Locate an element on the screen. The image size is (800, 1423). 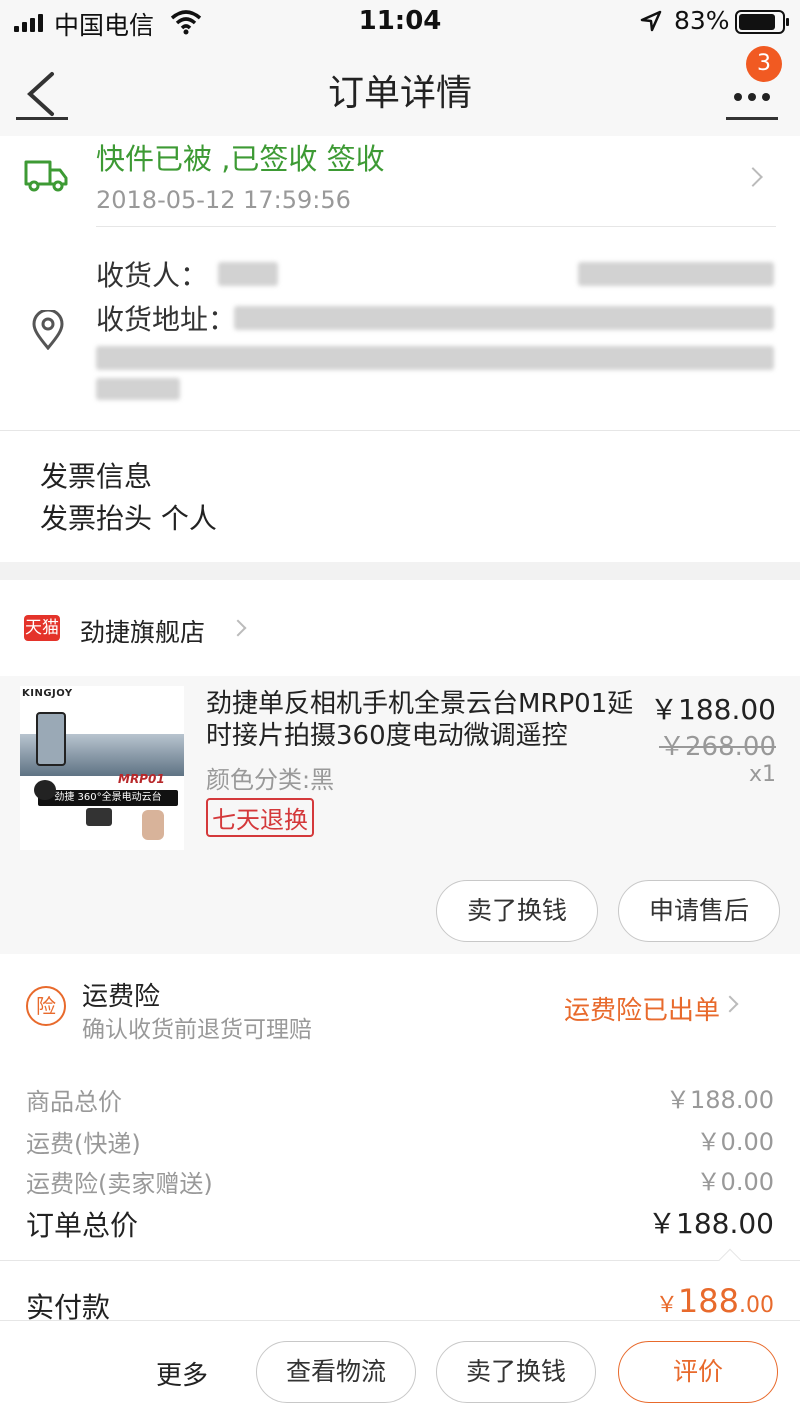
nav-bar: 订单详情 3 is located at coordinates (400, 90).